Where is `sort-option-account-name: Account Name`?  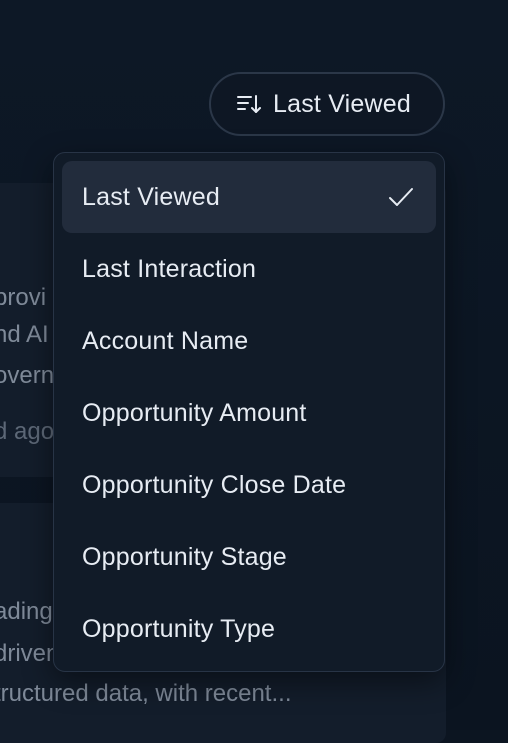
sort-option-account-name: Account Name is located at coordinates (249, 341).